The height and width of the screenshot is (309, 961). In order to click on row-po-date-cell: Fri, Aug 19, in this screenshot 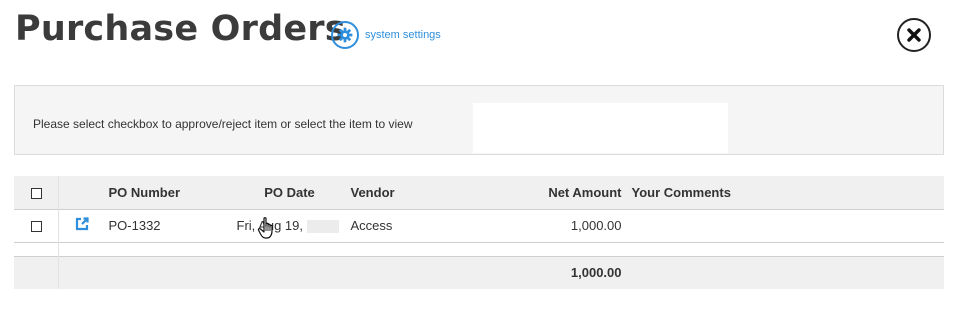, I will do `click(290, 225)`.